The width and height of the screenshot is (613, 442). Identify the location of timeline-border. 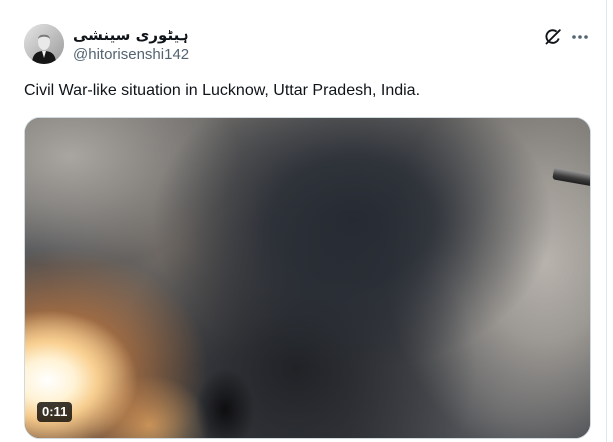
(606, 221).